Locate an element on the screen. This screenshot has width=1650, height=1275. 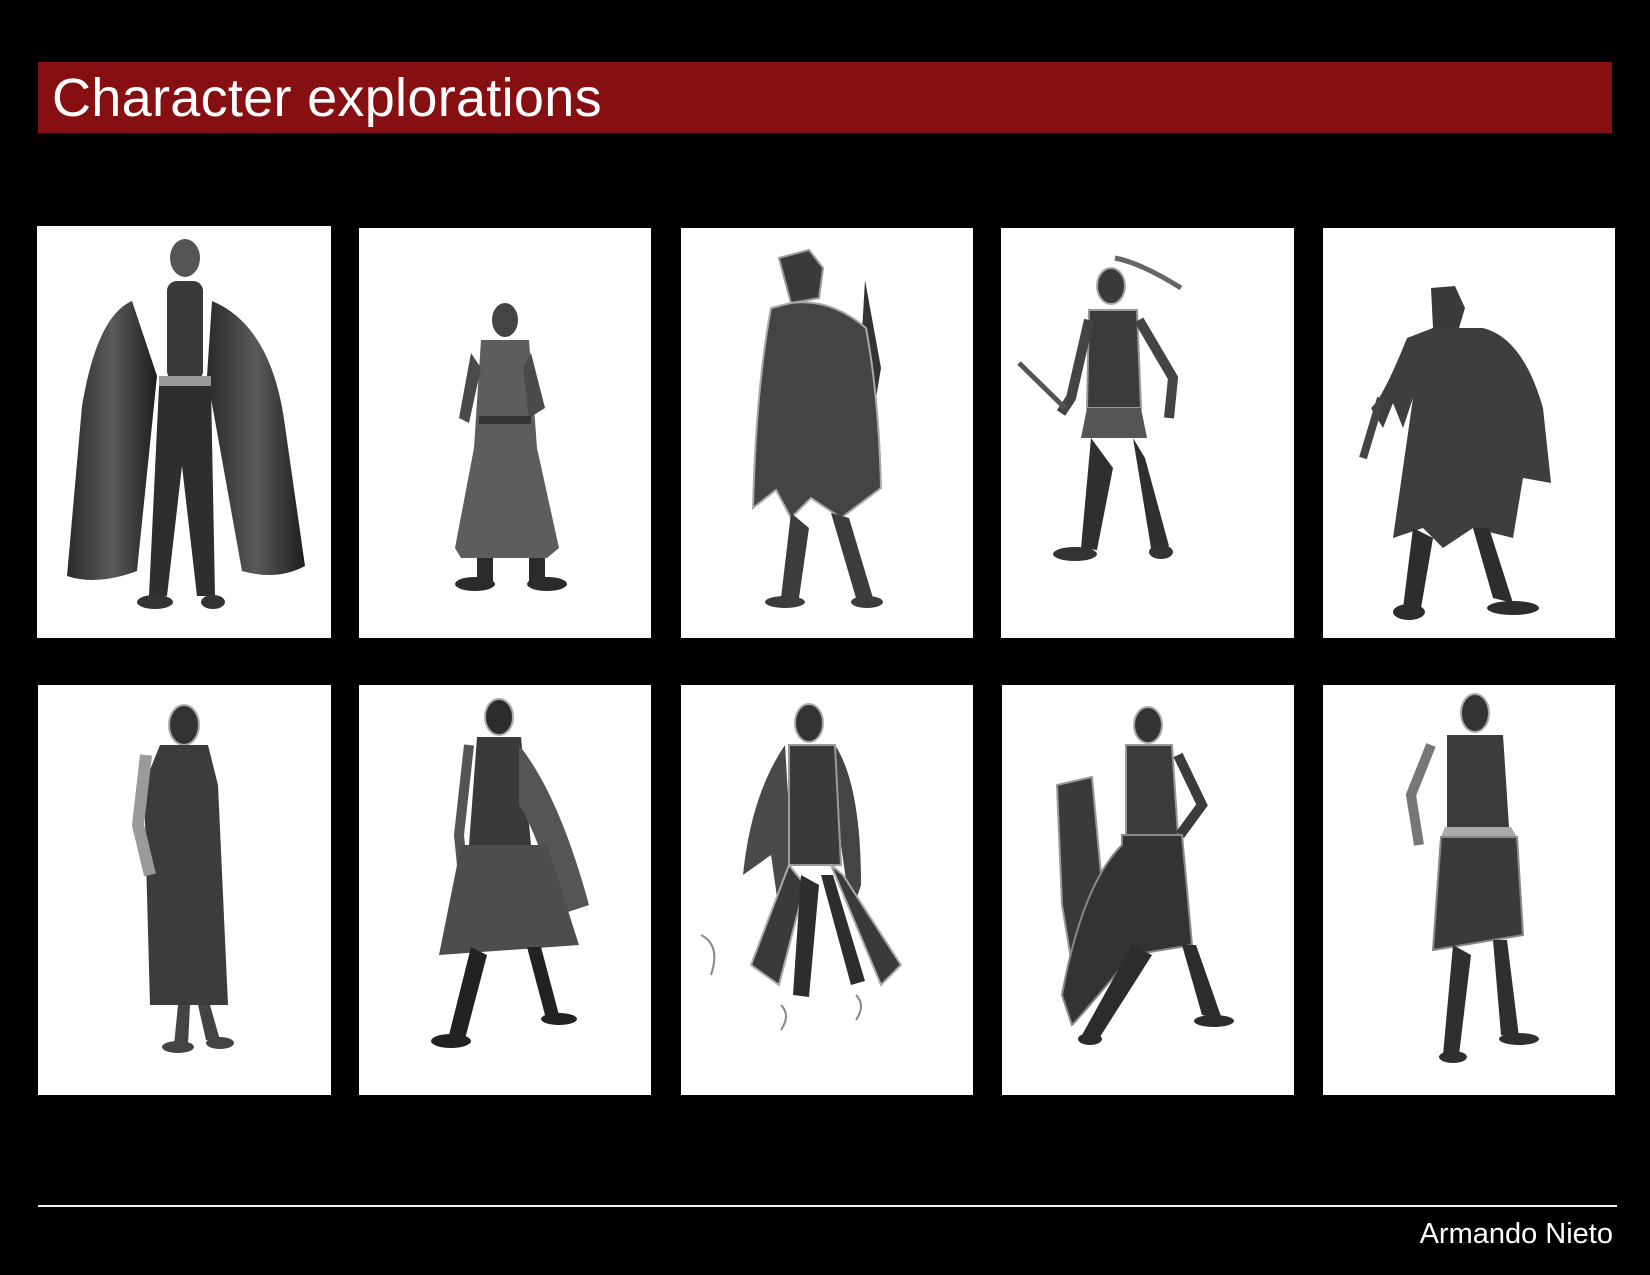
robed-masked-figure-sketch is located at coordinates (182, 878).